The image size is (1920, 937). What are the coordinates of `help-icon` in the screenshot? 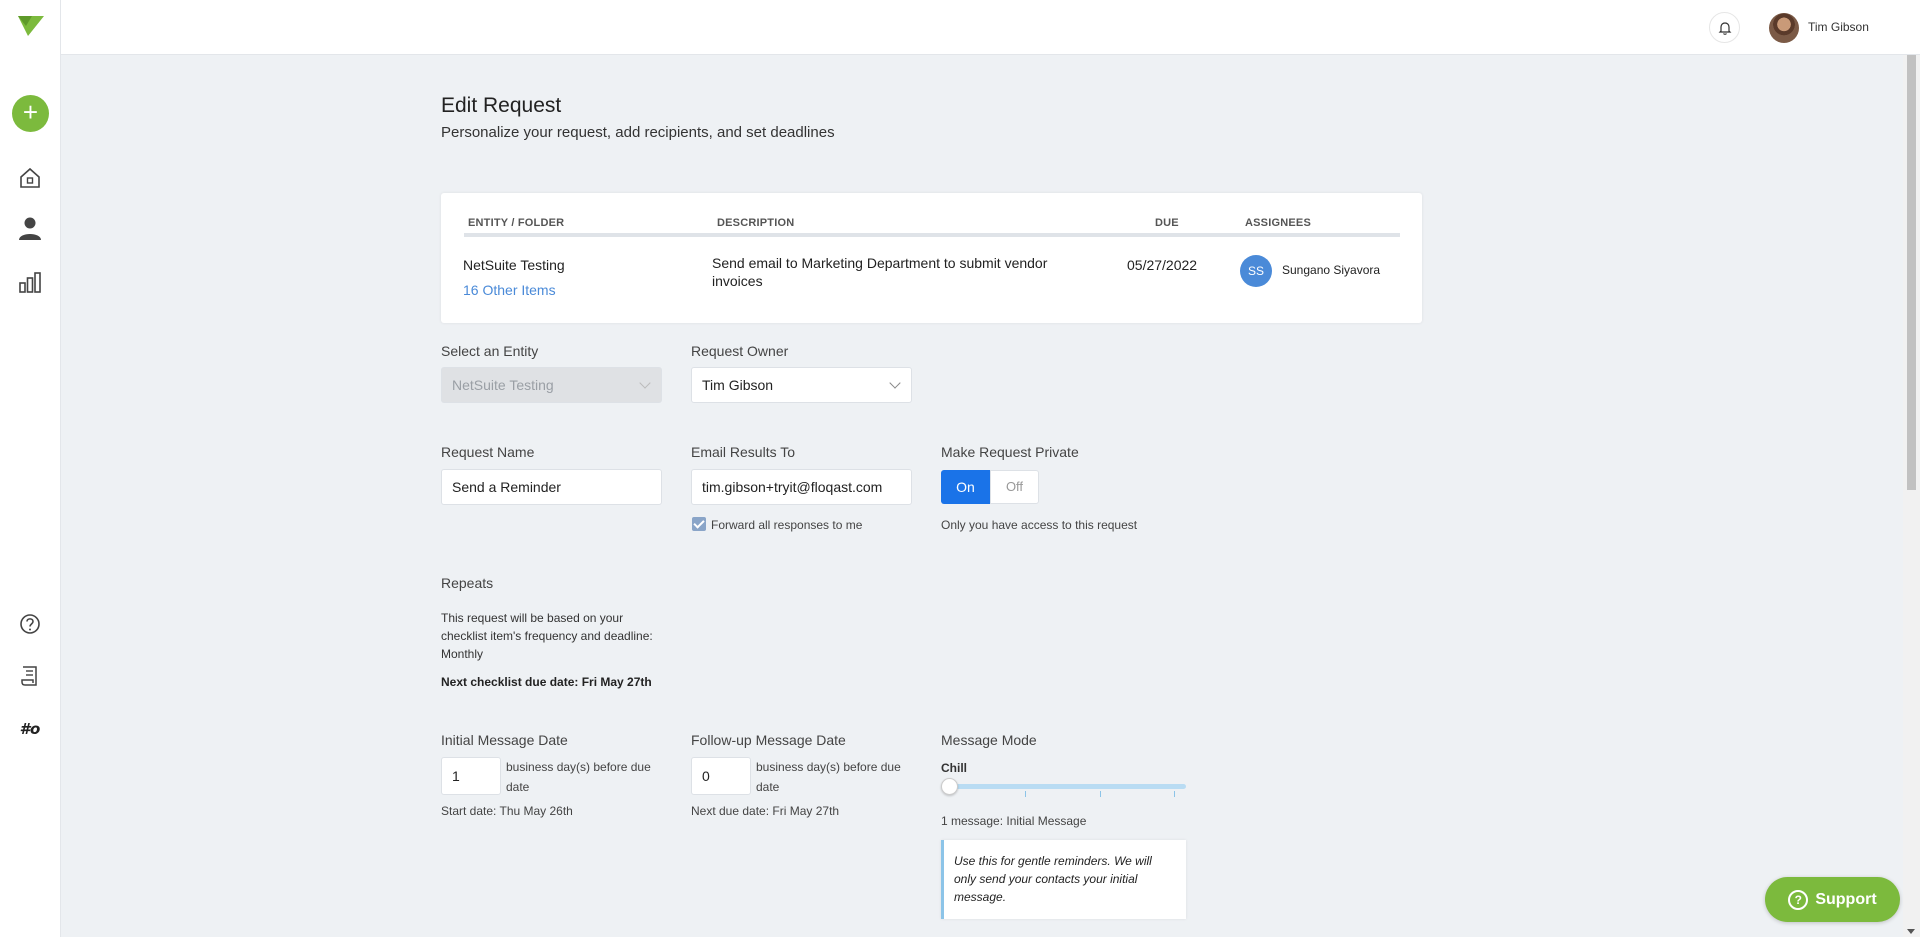 It's located at (30, 624).